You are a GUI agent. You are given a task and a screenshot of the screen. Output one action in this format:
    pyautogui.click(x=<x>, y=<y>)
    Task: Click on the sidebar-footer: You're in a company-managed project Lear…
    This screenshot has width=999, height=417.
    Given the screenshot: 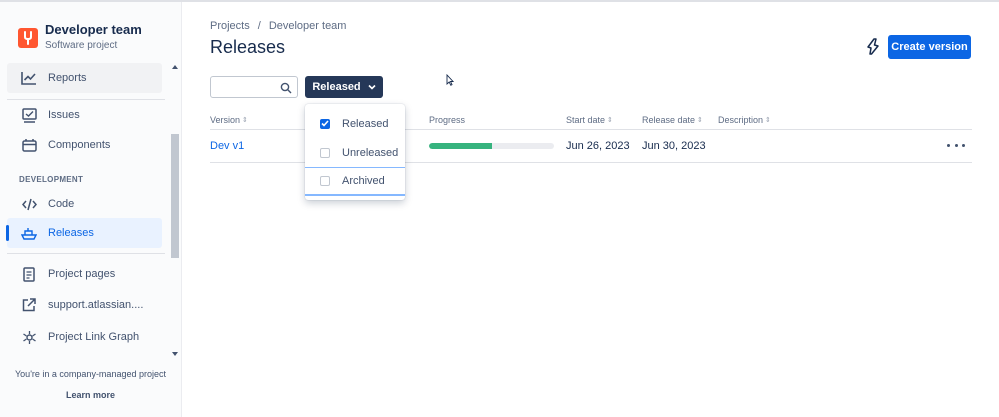 What is the action you would take?
    pyautogui.click(x=90, y=381)
    